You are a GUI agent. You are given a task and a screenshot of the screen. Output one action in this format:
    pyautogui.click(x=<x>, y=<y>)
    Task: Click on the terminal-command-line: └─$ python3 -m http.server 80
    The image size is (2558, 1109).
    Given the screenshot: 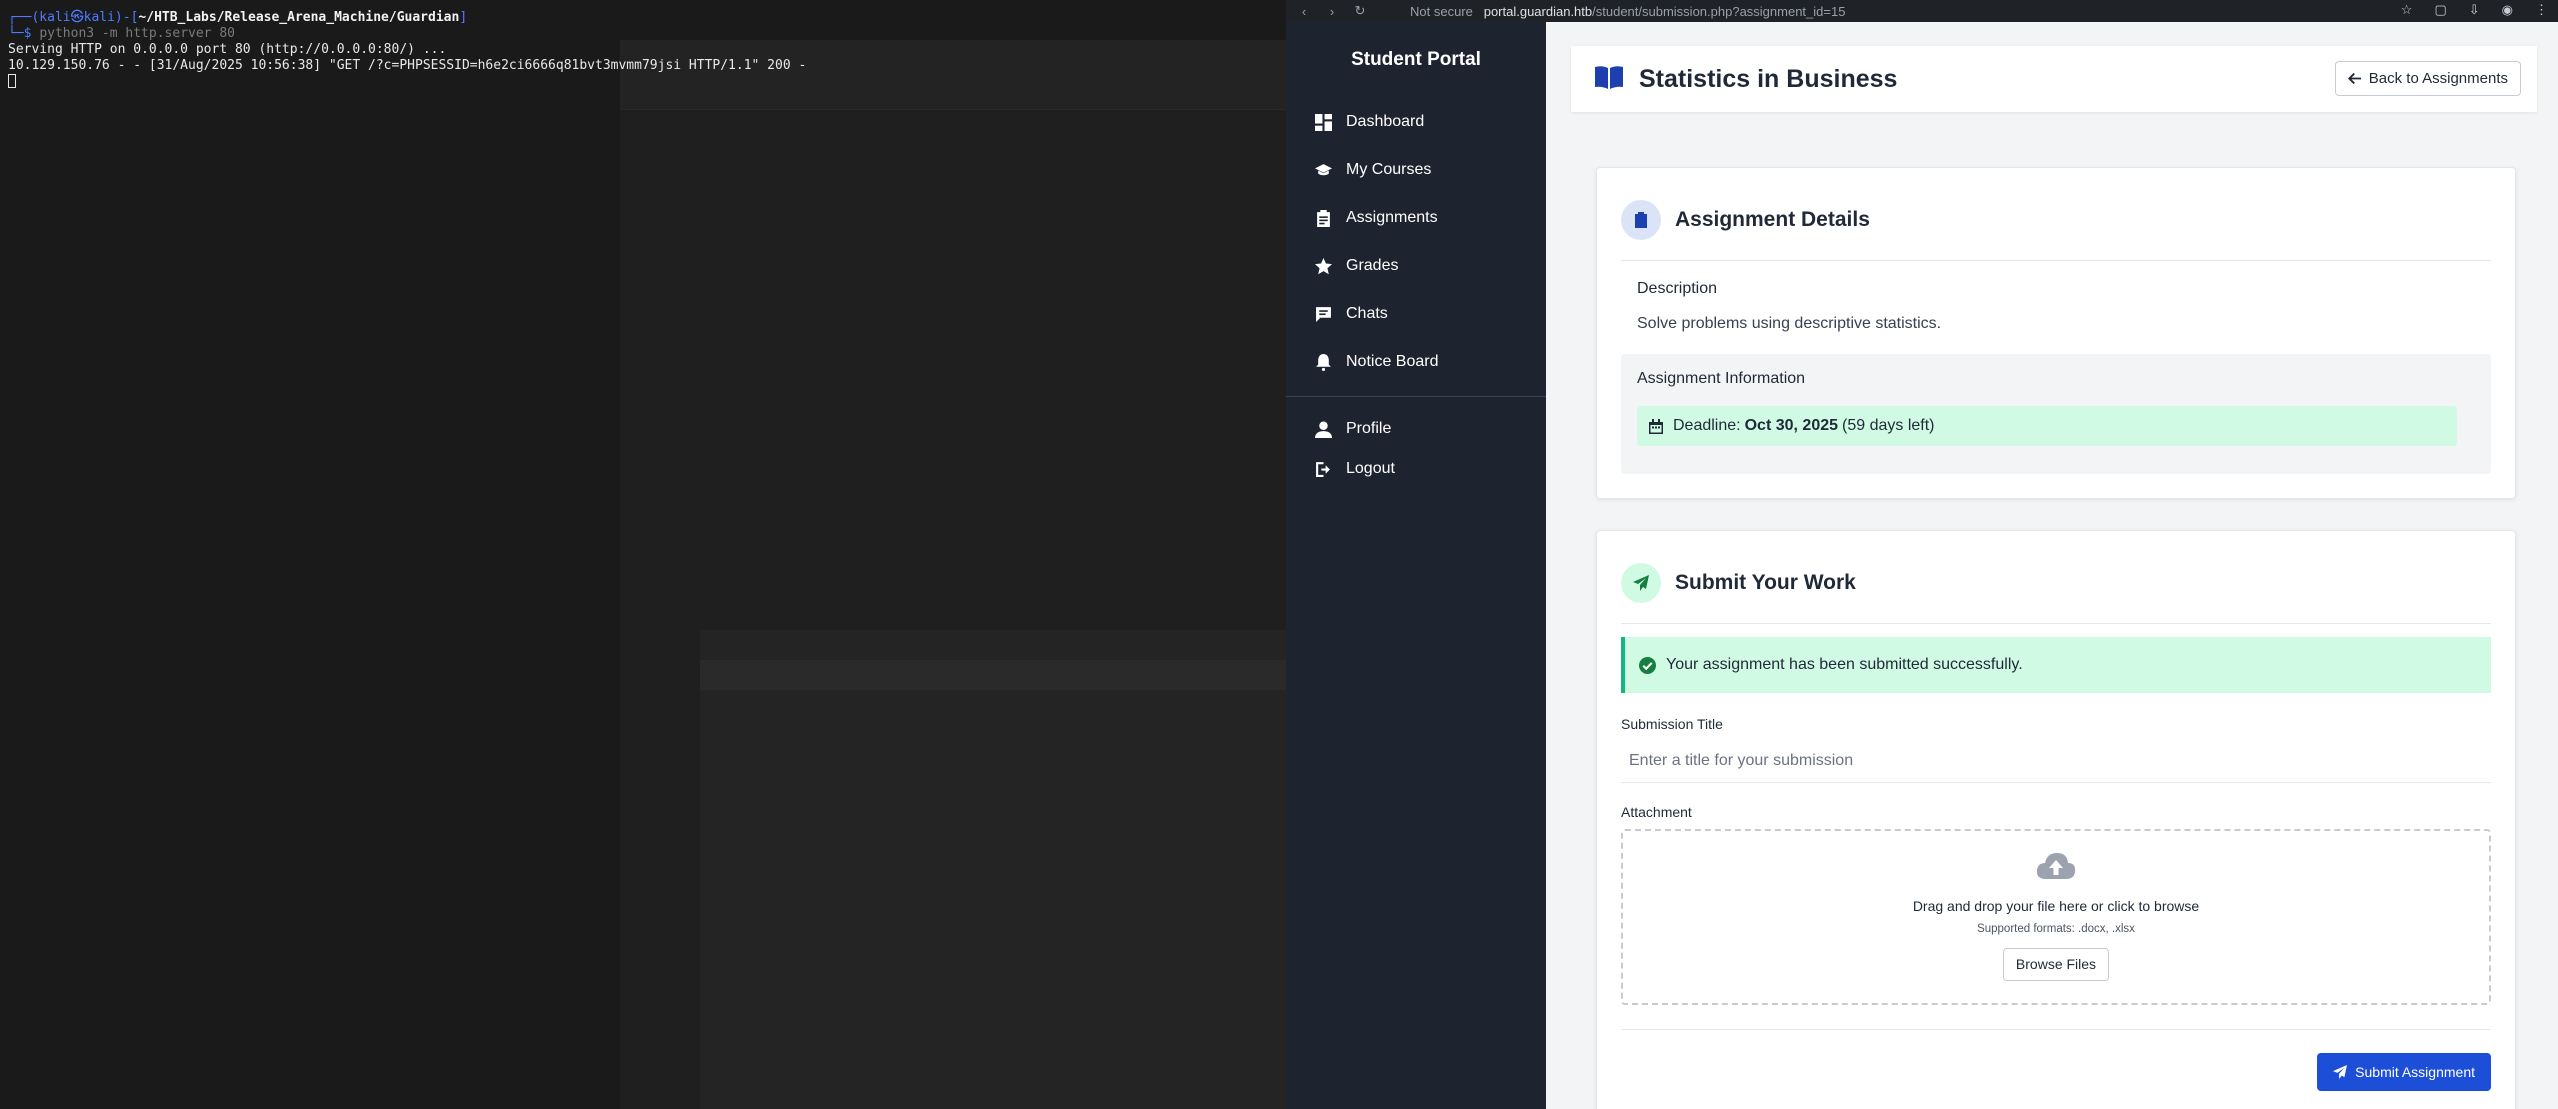 What is the action you would take?
    pyautogui.click(x=121, y=33)
    